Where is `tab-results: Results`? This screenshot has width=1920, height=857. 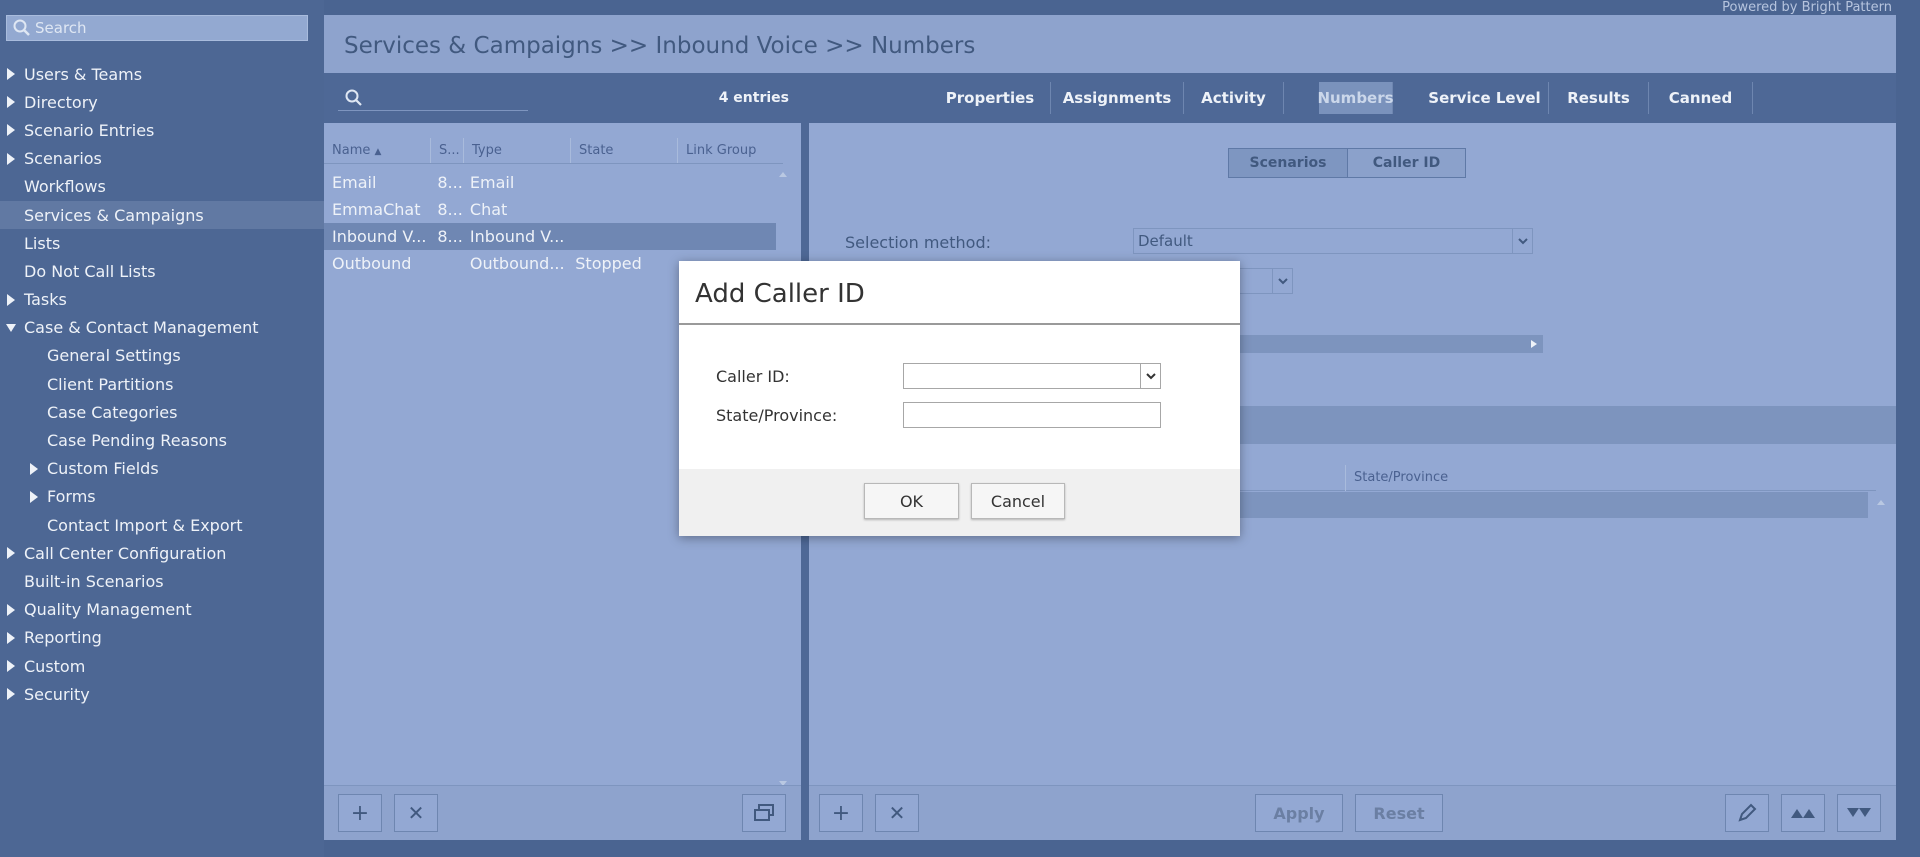 tab-results: Results is located at coordinates (1599, 98).